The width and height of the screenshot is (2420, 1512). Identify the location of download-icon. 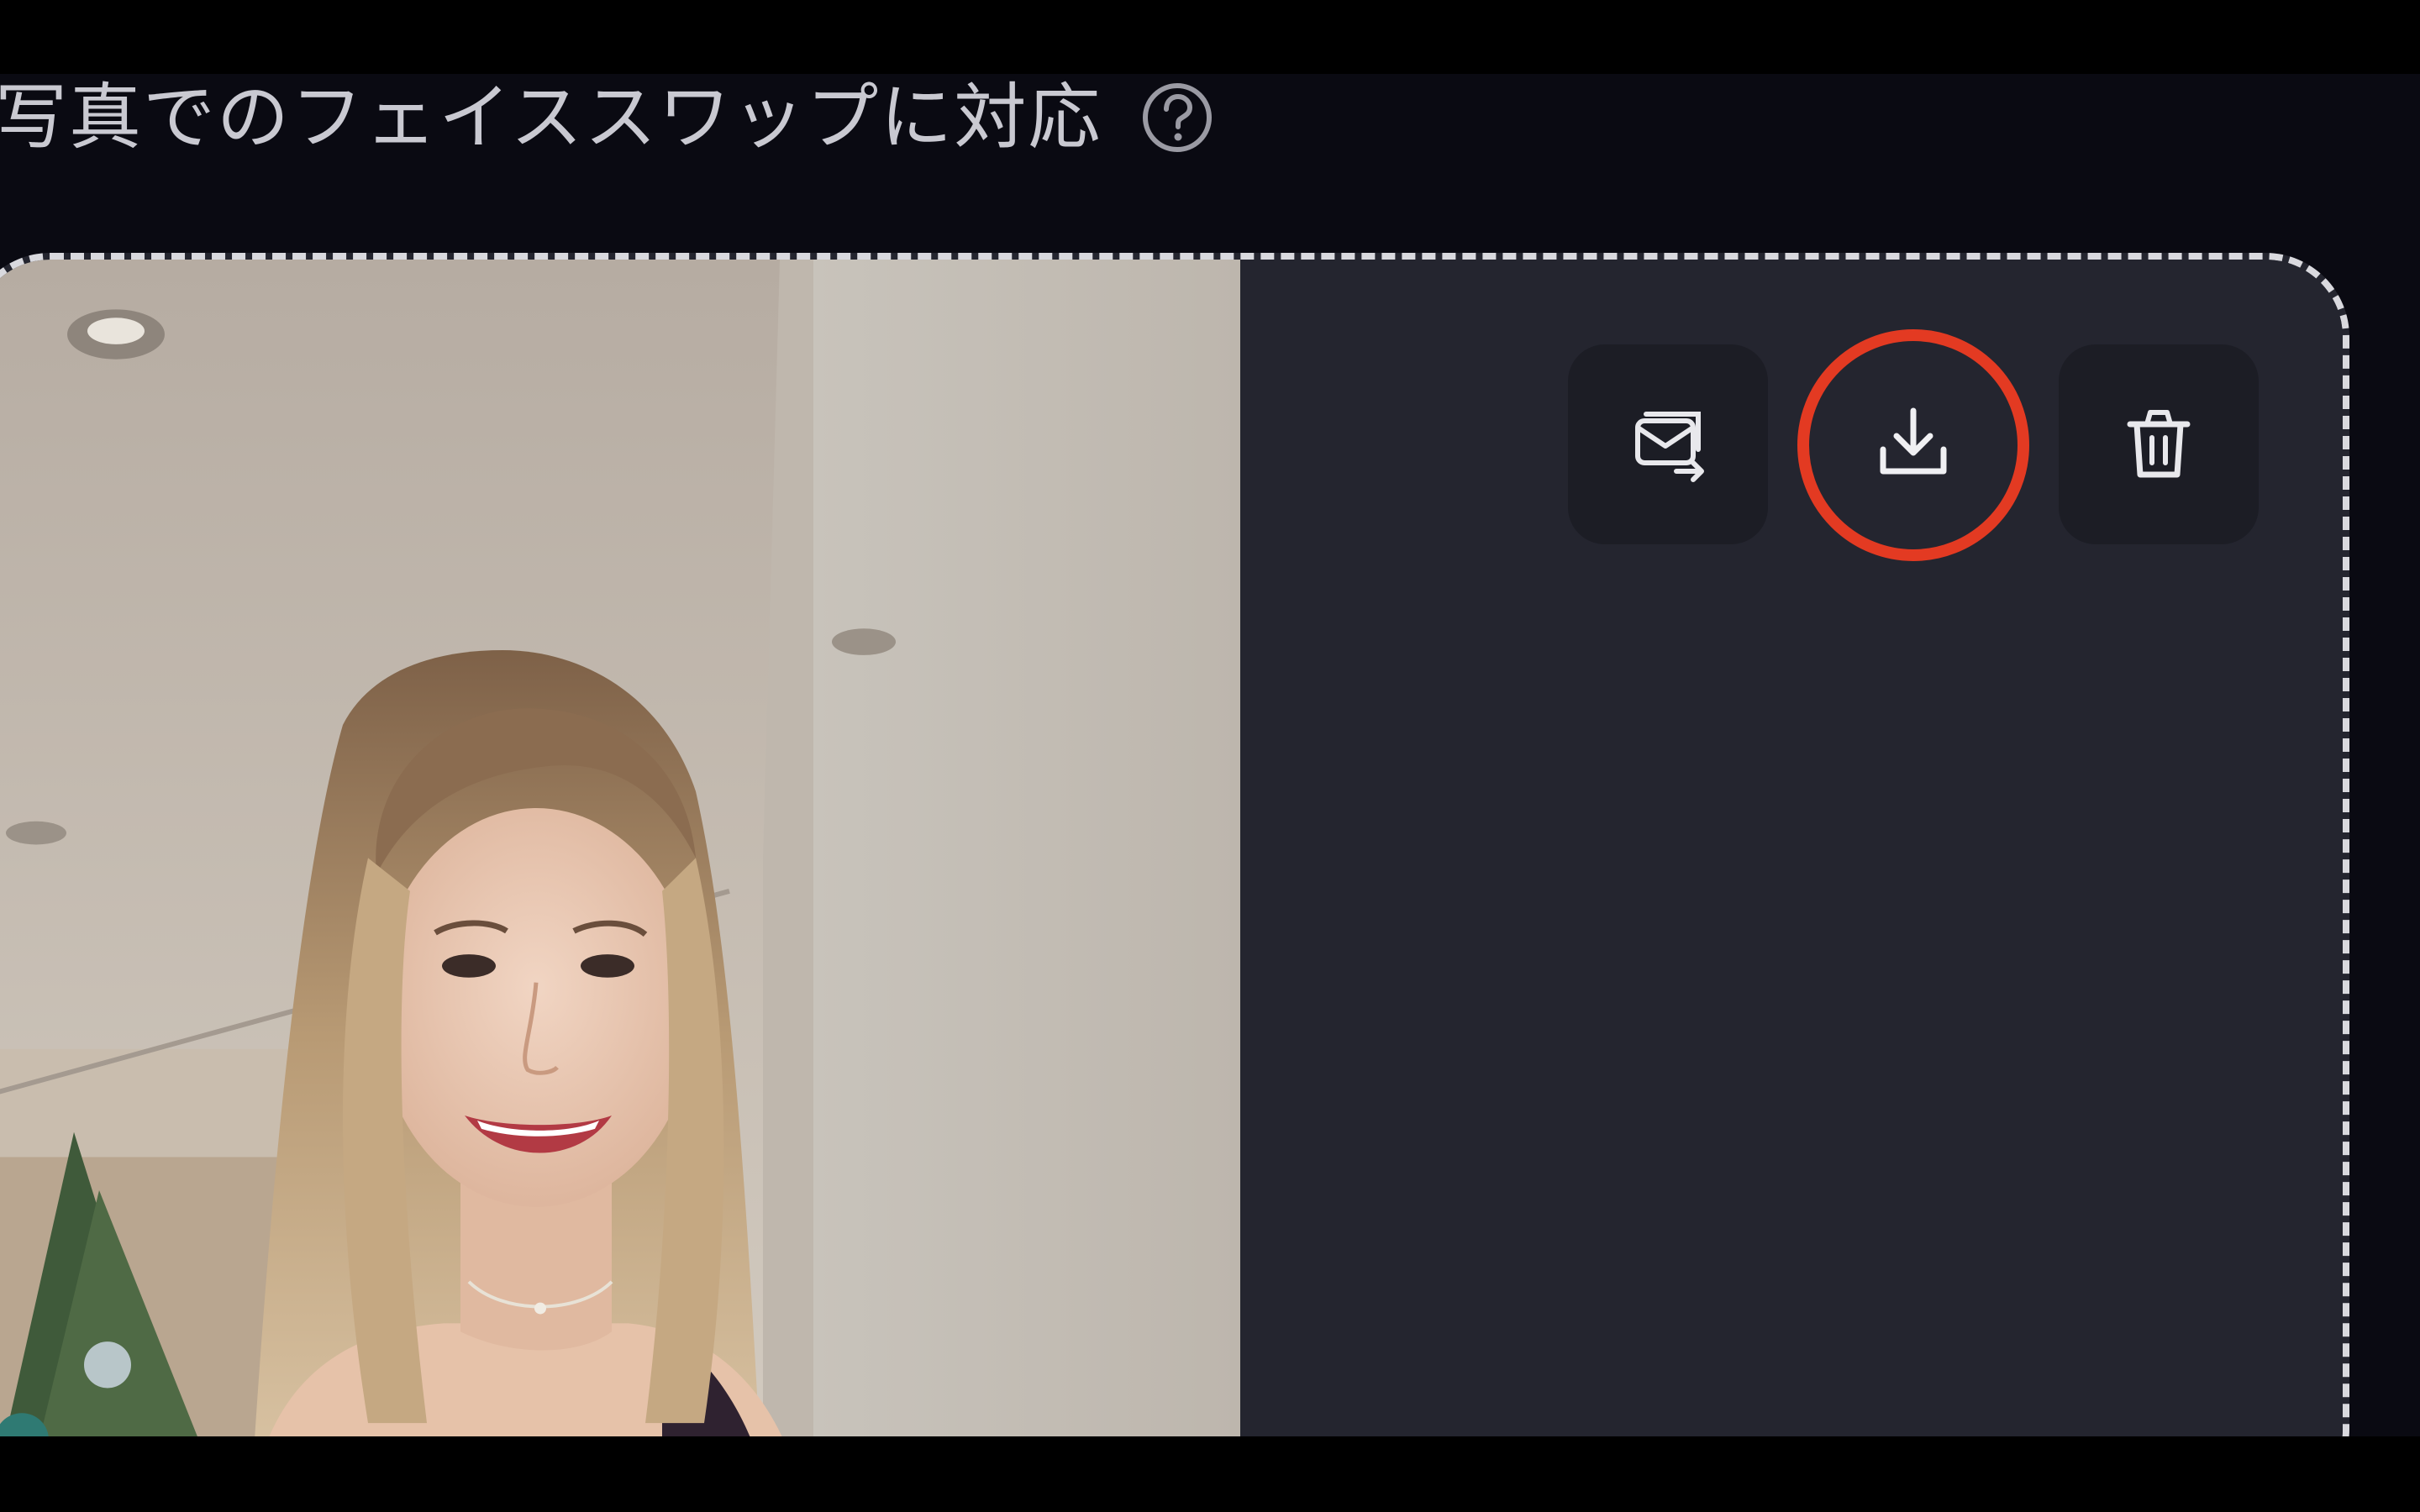
(1914, 444).